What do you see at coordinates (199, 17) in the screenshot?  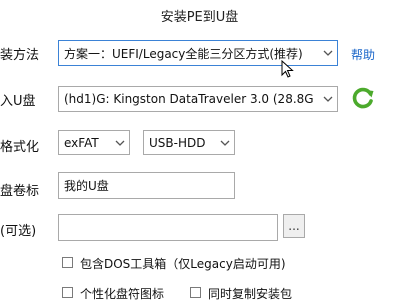 I see `window-title: 安装PE到U盘` at bounding box center [199, 17].